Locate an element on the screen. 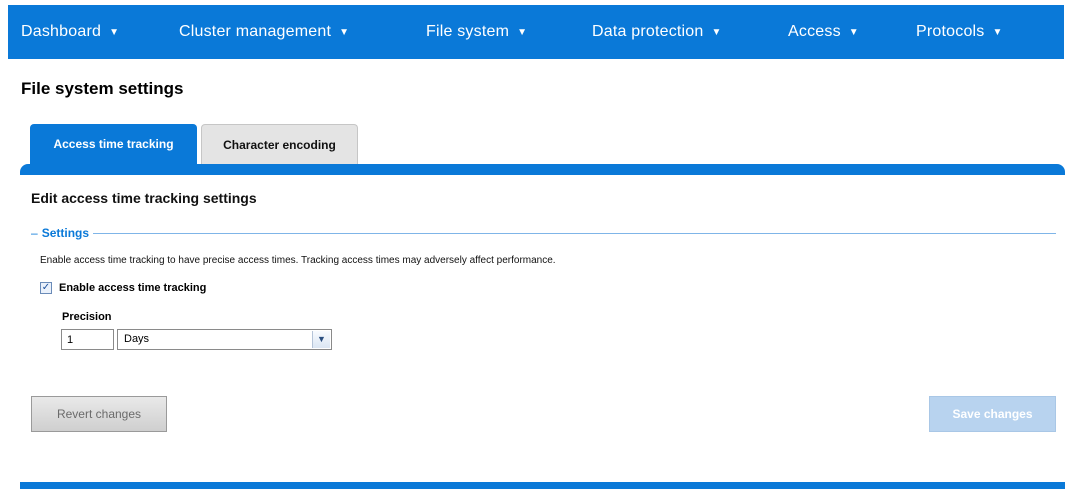  nav-cluster-management: Cluster management ▼ is located at coordinates (264, 32).